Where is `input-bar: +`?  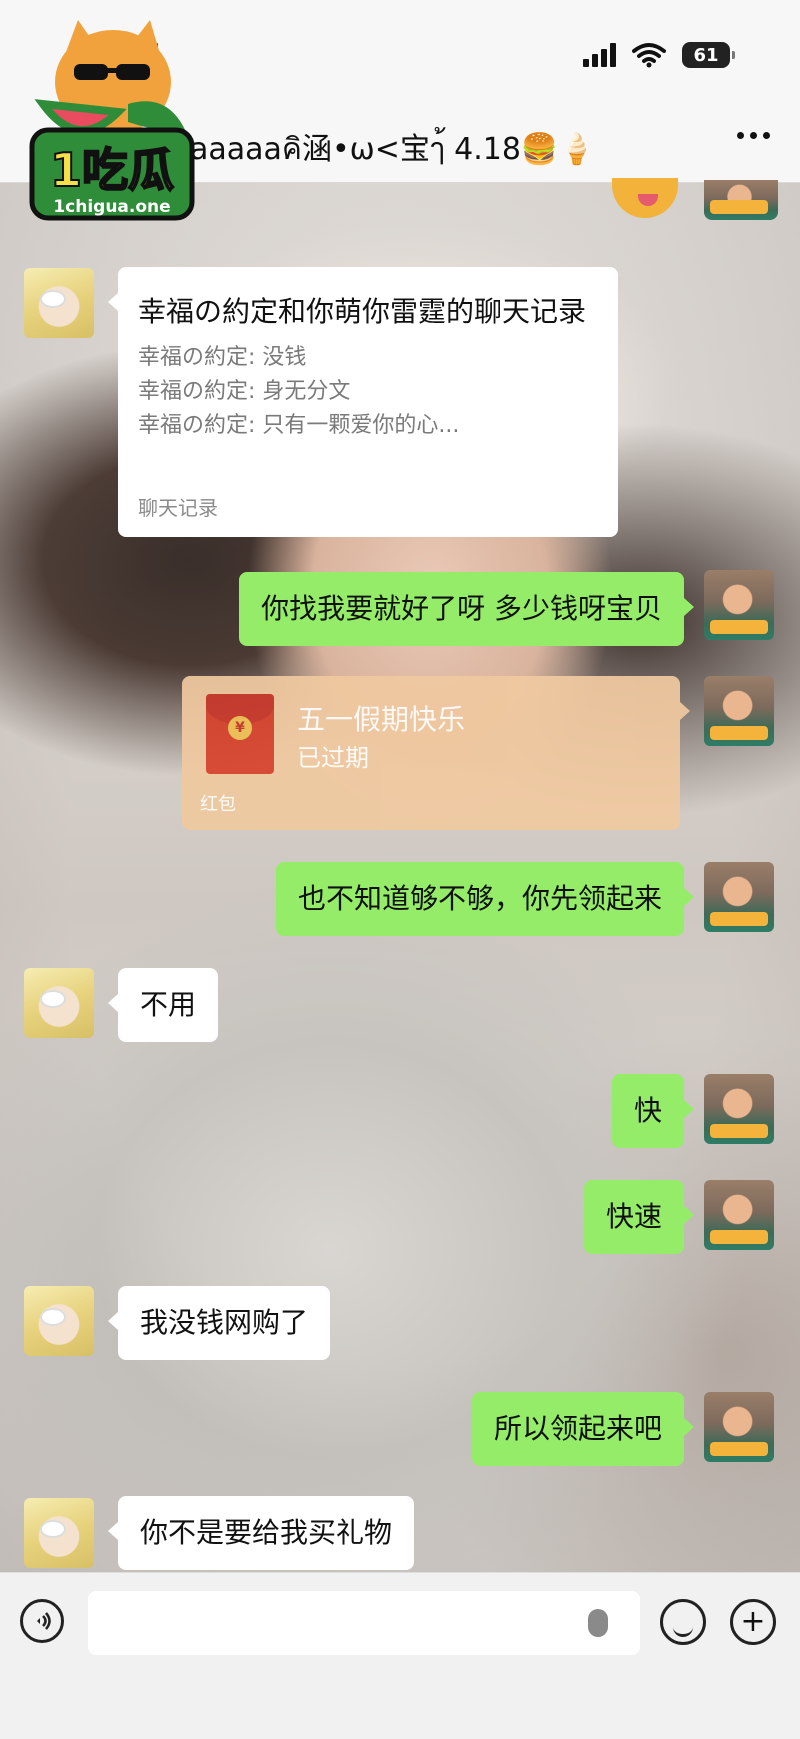 input-bar: + is located at coordinates (400, 1655).